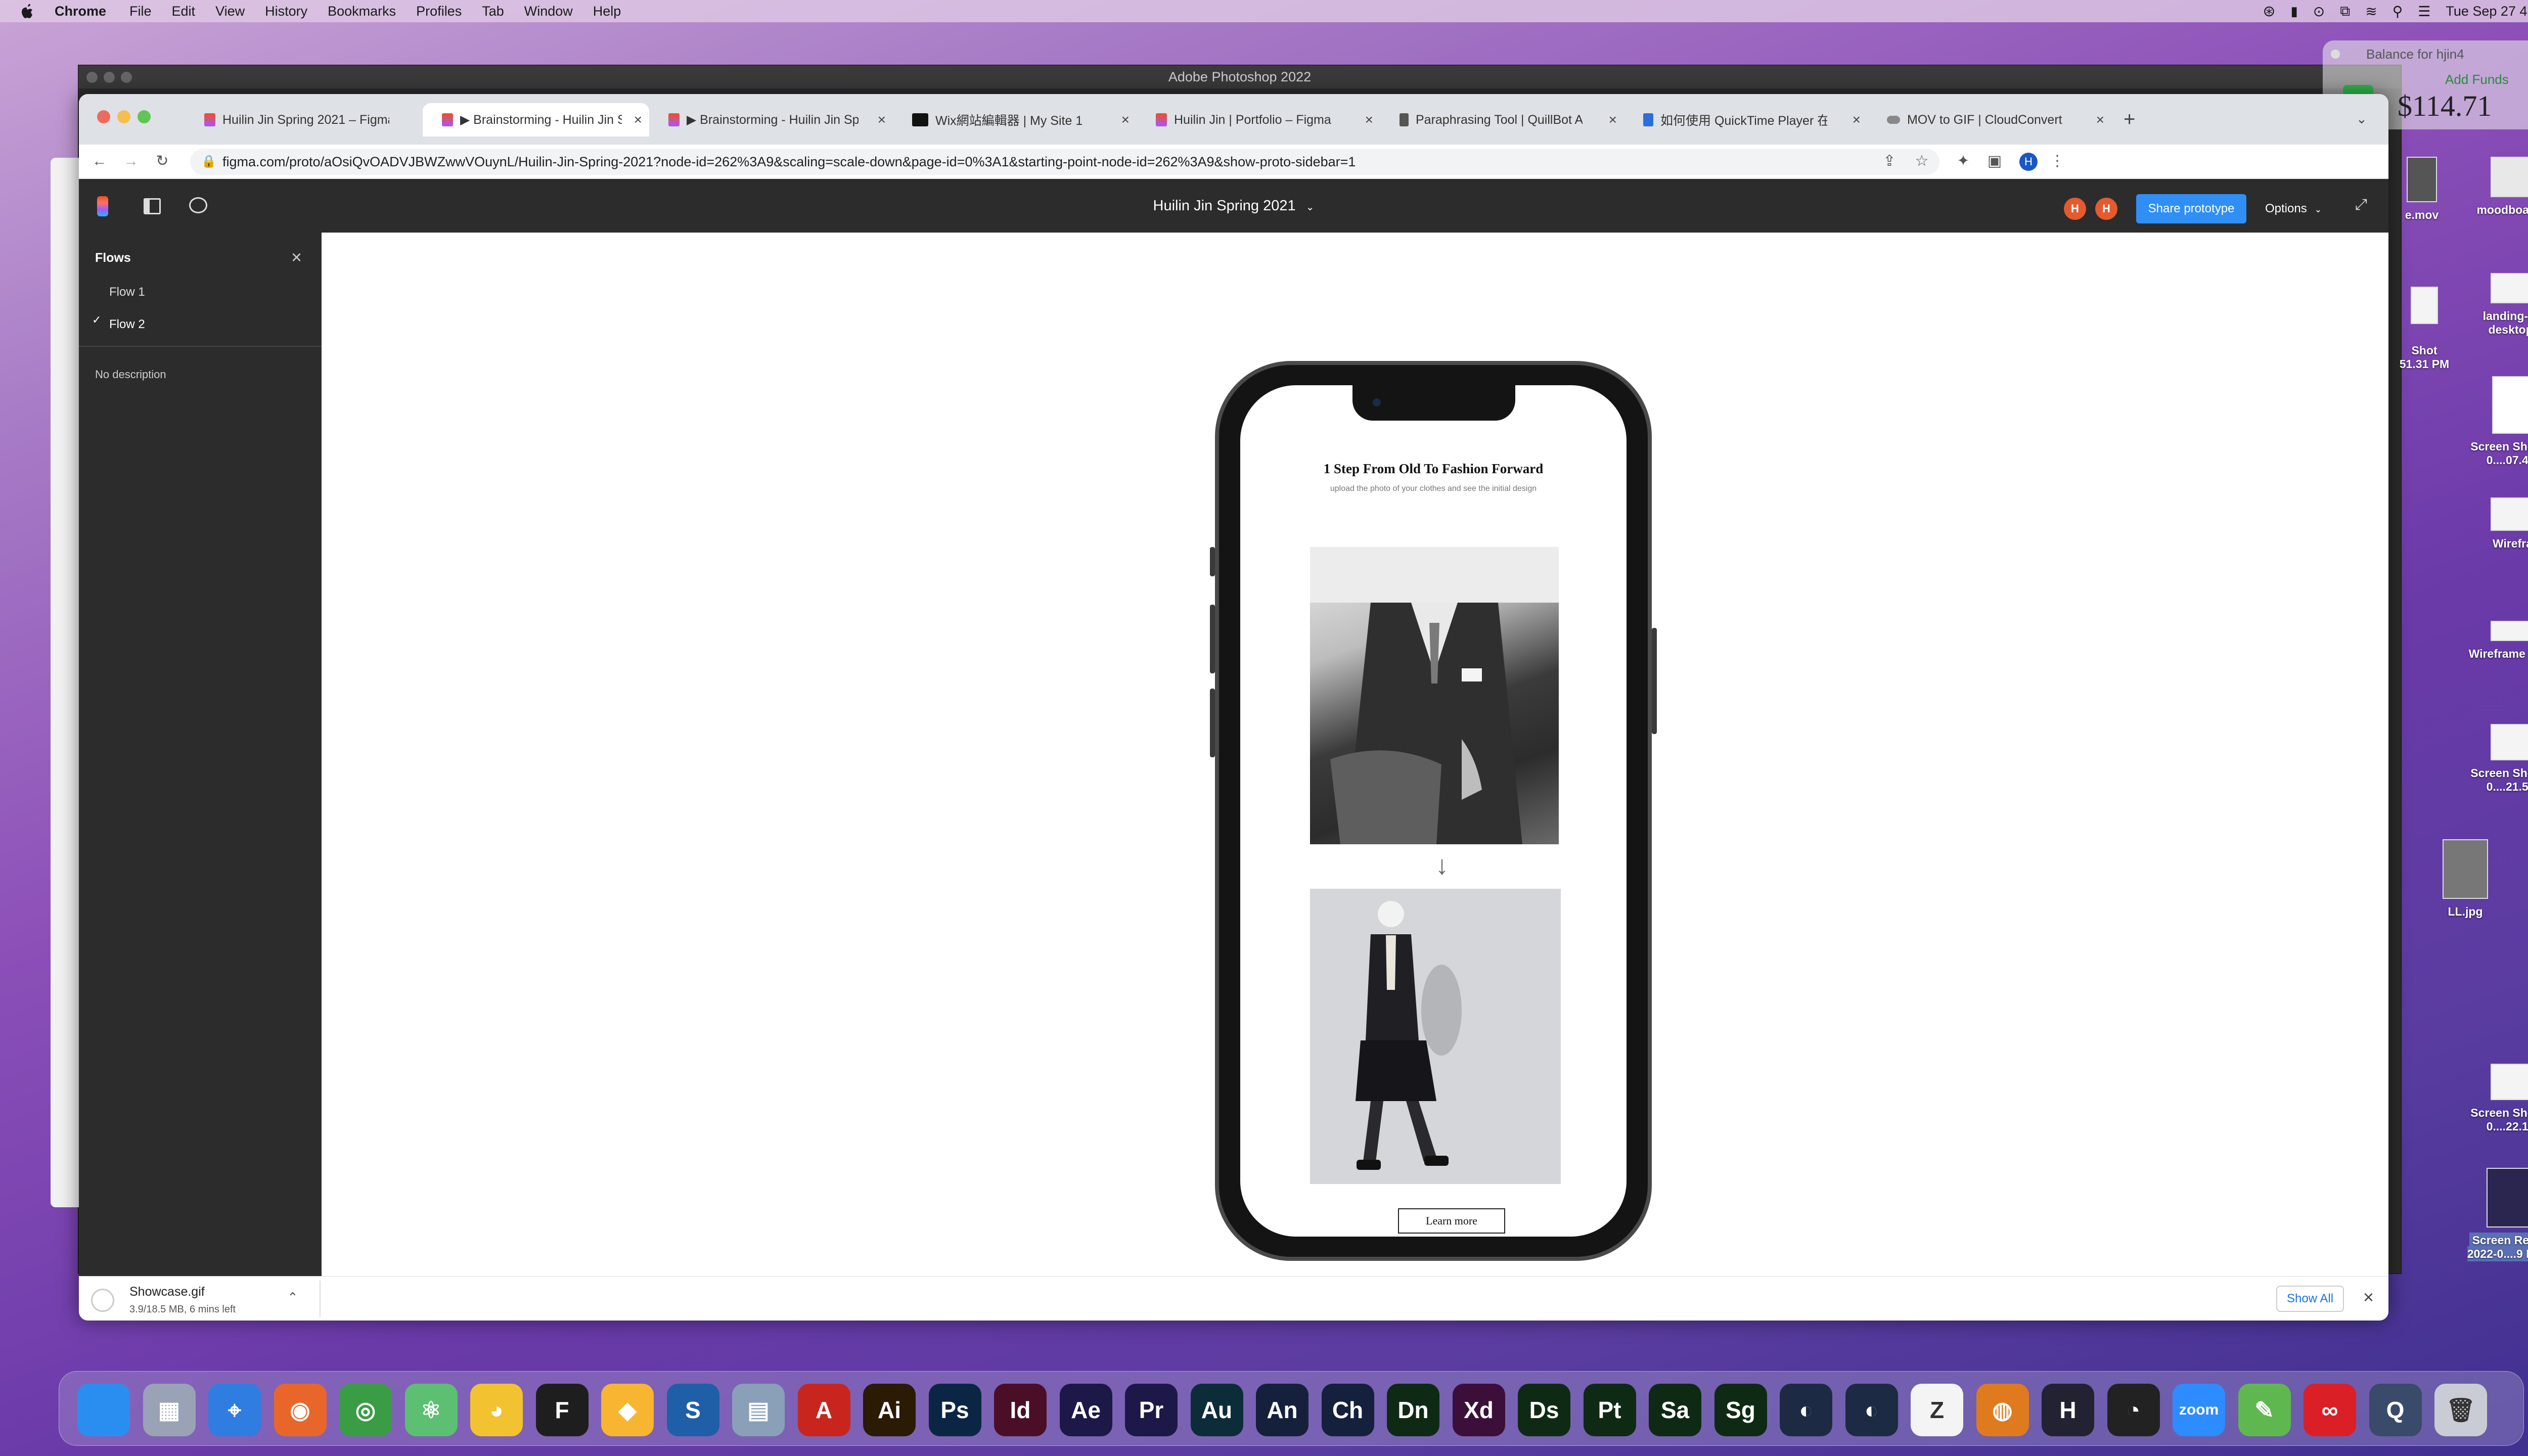 The width and height of the screenshot is (2528, 1456). What do you see at coordinates (2477, 79) in the screenshot?
I see `add-funds-link: Add Funds` at bounding box center [2477, 79].